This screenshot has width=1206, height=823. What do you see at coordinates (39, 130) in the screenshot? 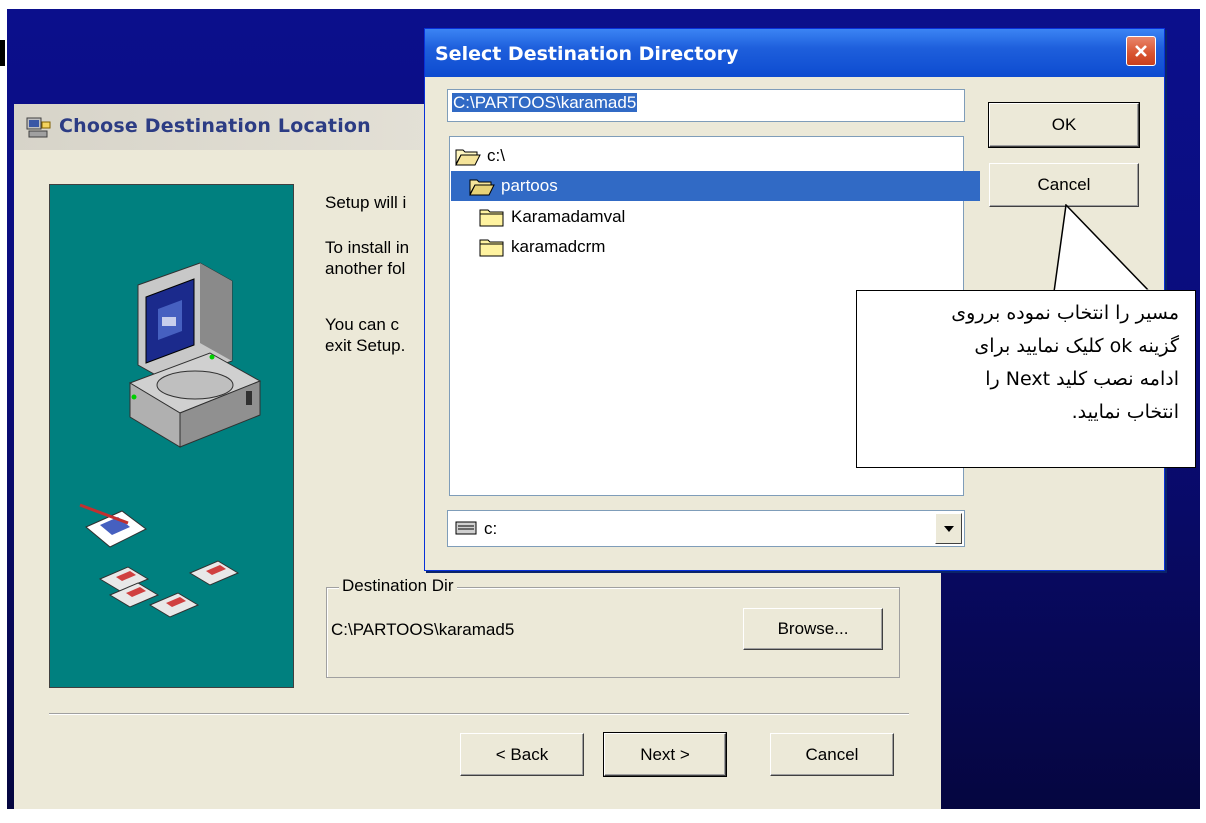
I see `setup-app-icon` at bounding box center [39, 130].